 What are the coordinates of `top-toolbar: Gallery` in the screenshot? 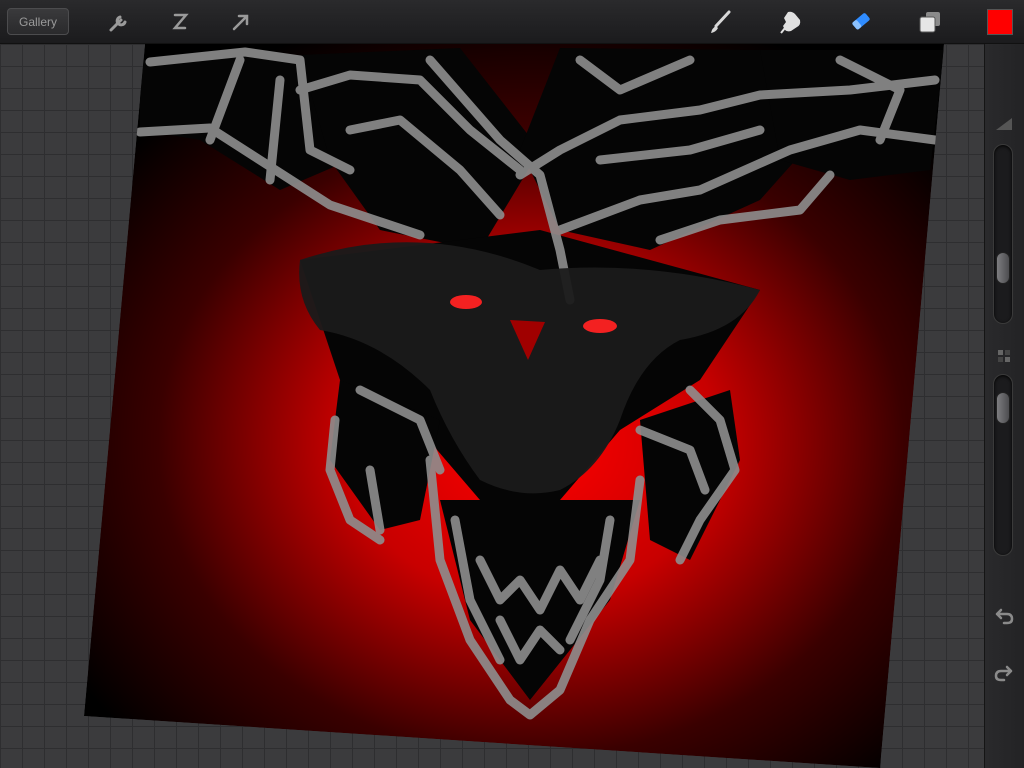 It's located at (512, 22).